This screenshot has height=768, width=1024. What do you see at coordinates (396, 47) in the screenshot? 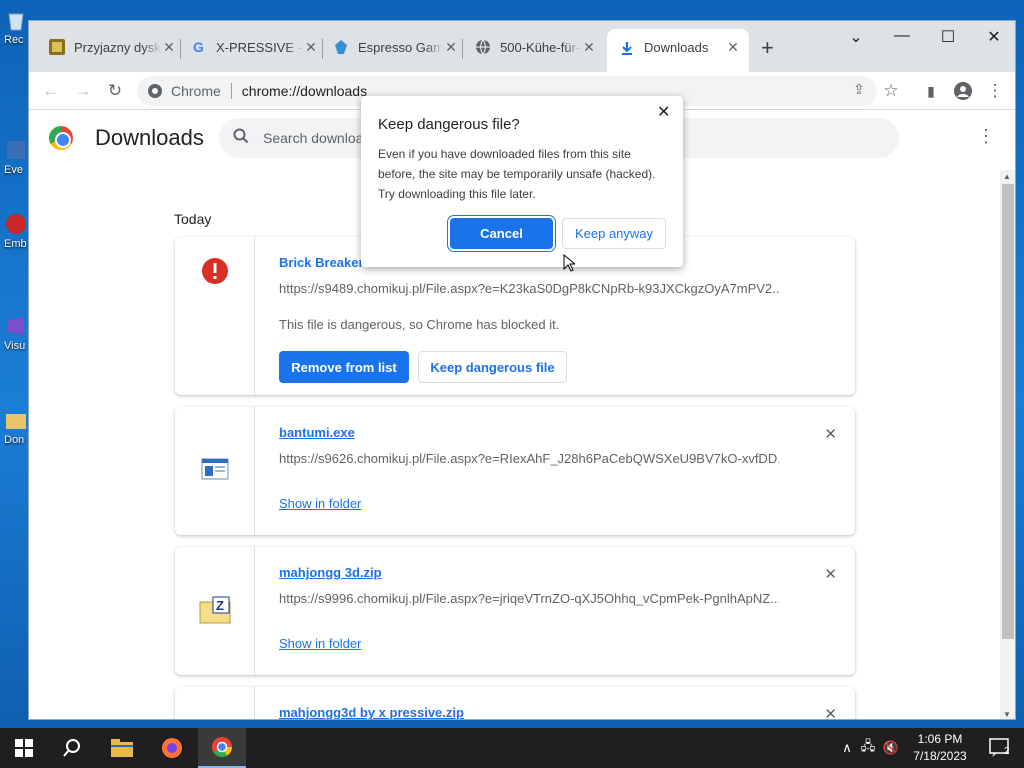
I see `tab-espresso-games: Espresso Game ✕` at bounding box center [396, 47].